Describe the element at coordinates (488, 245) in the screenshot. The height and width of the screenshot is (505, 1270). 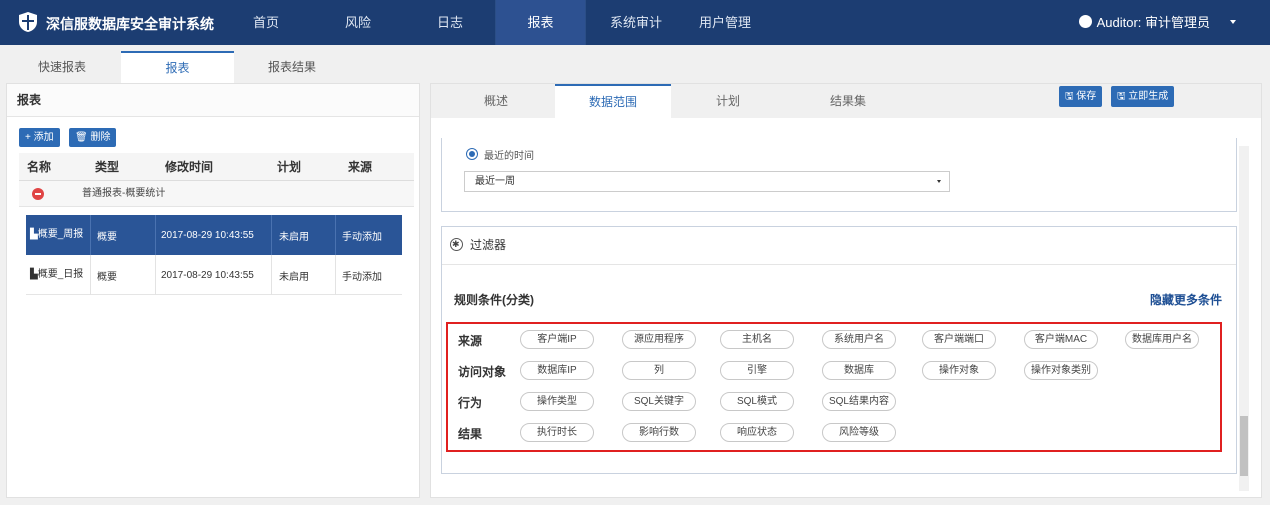
I see `filter-title: 过滤器` at that location.